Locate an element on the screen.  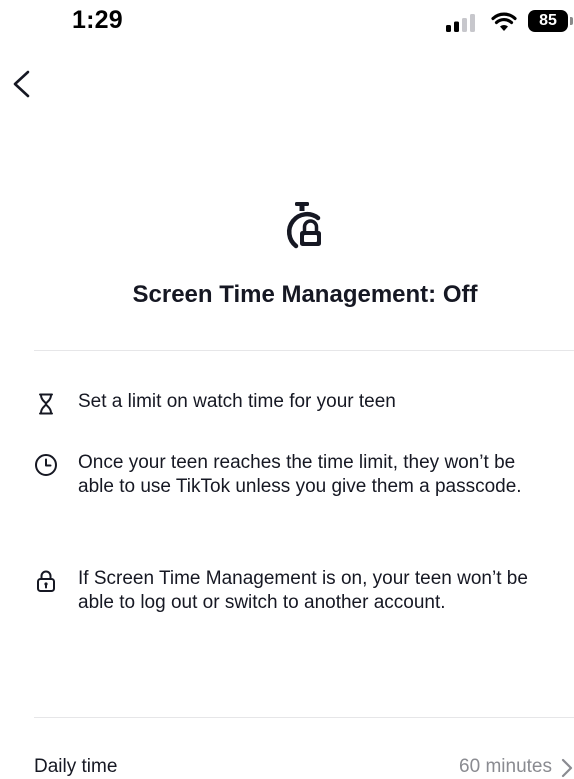
status-bar: 1:29 85 is located at coordinates (287, 22).